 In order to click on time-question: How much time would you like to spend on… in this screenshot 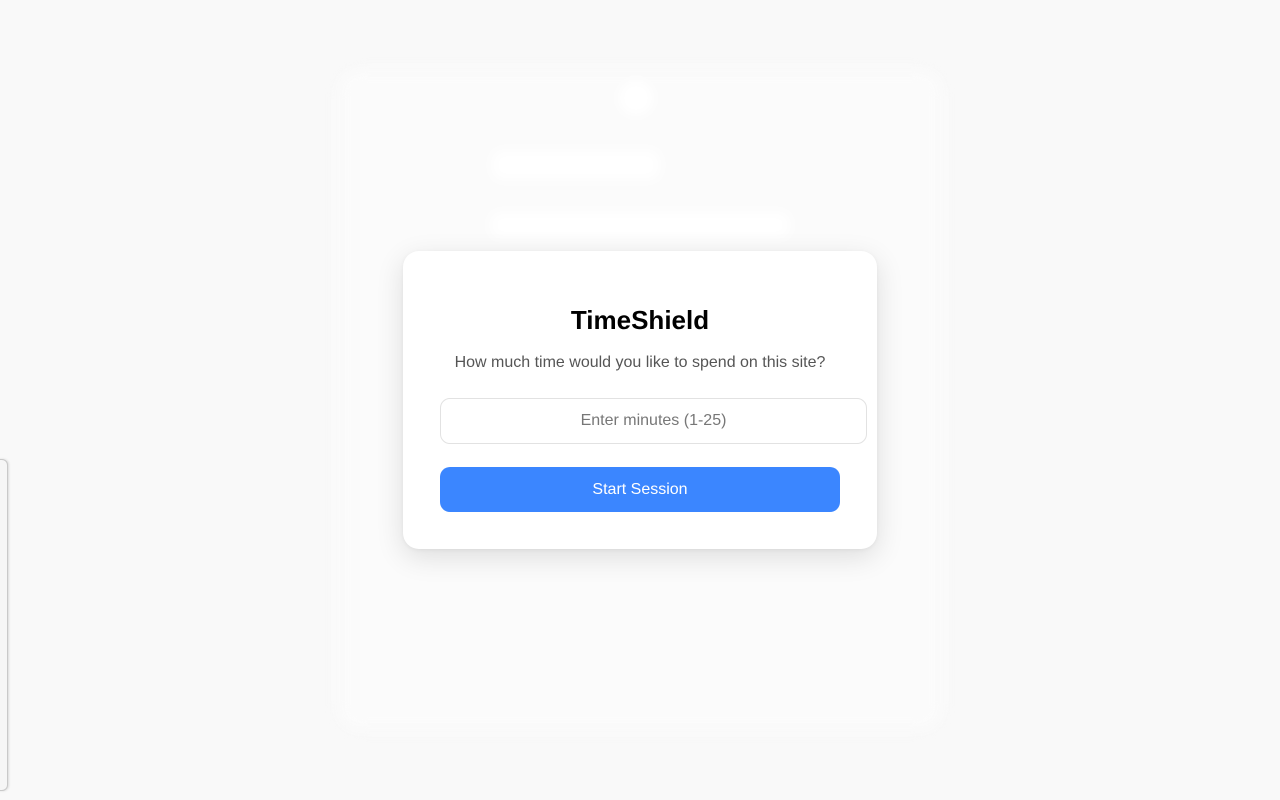, I will do `click(640, 362)`.